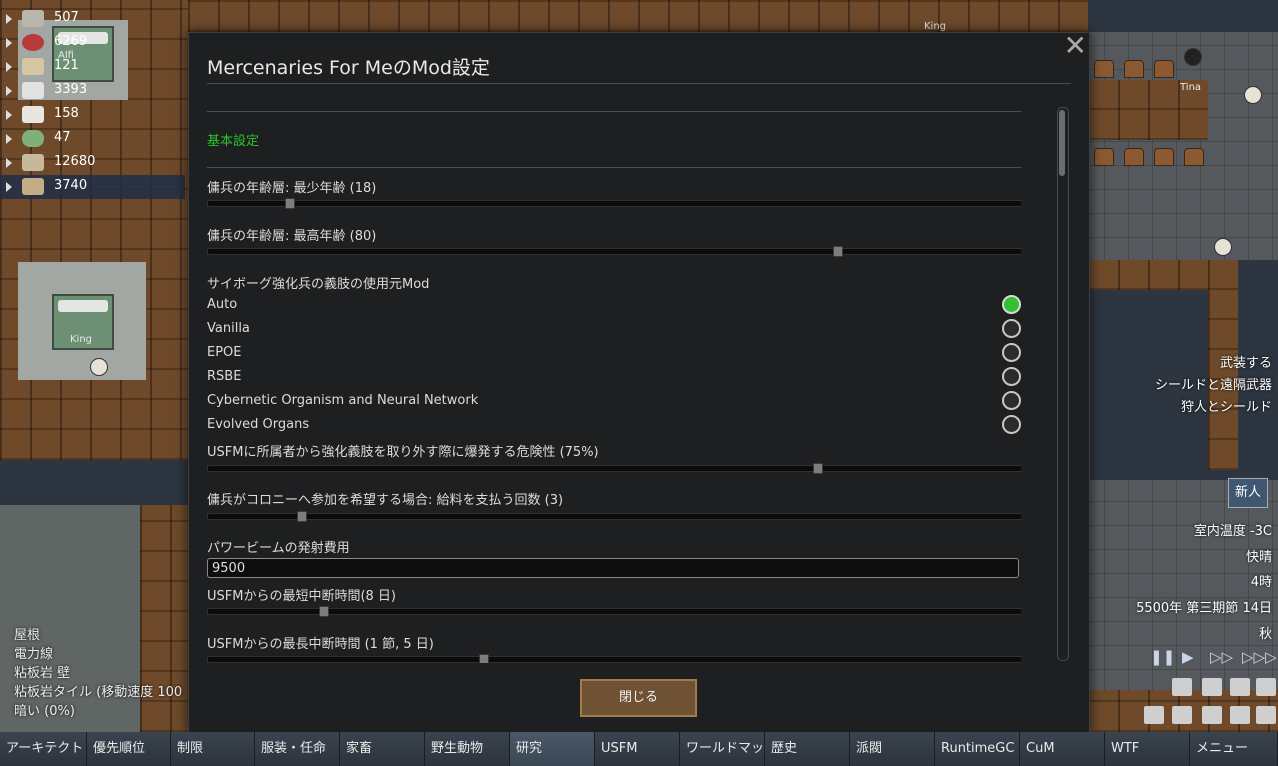  What do you see at coordinates (42, 673) in the screenshot?
I see `inspect-line: 粘板岩 壁` at bounding box center [42, 673].